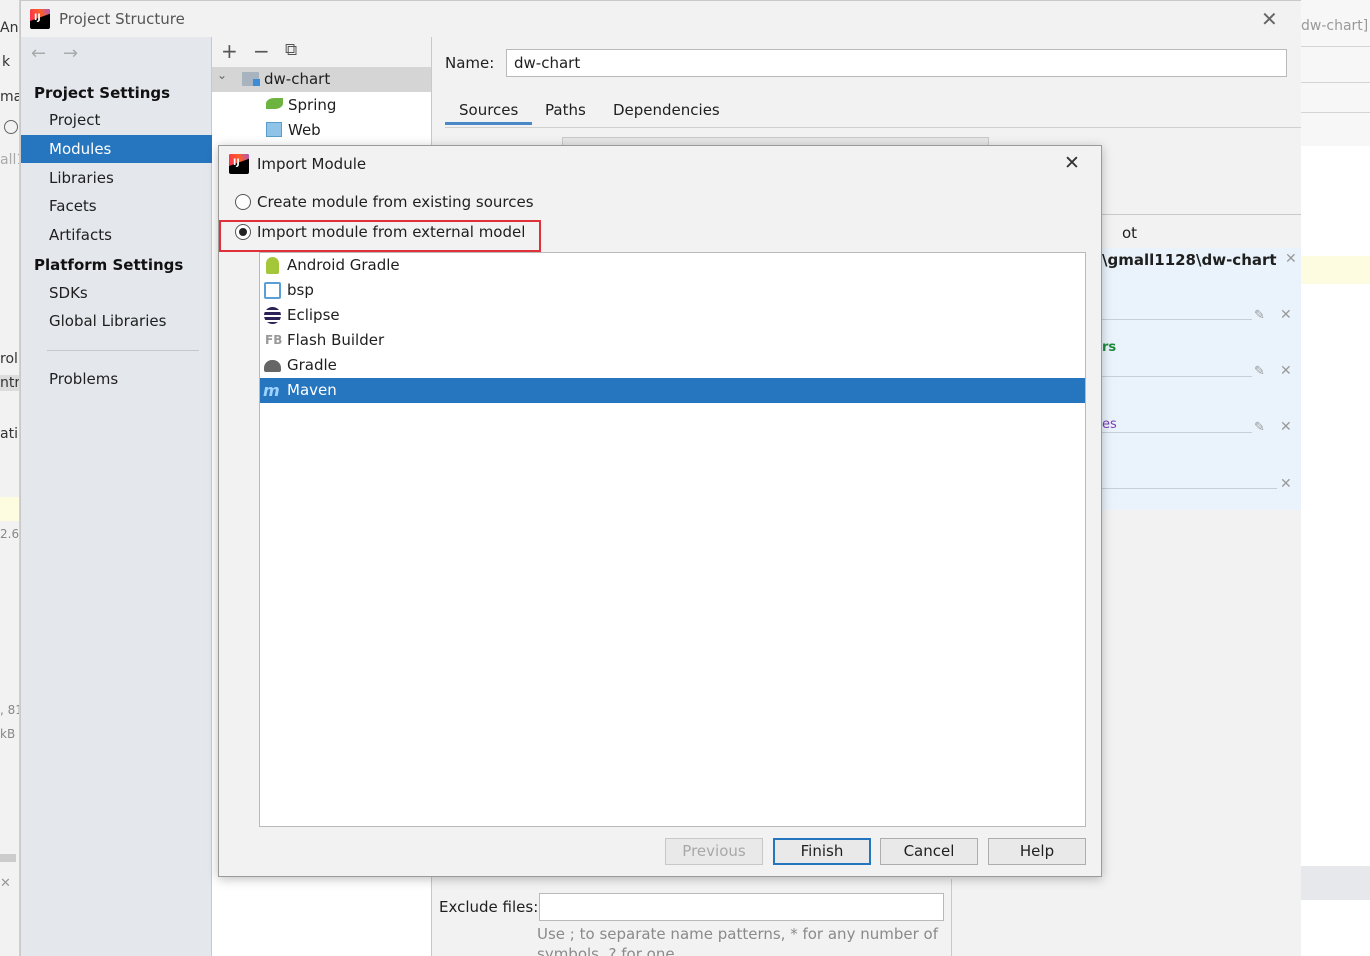 Image resolution: width=1370 pixels, height=956 pixels. Describe the element at coordinates (272, 315) in the screenshot. I see `eclipse-icon` at that location.